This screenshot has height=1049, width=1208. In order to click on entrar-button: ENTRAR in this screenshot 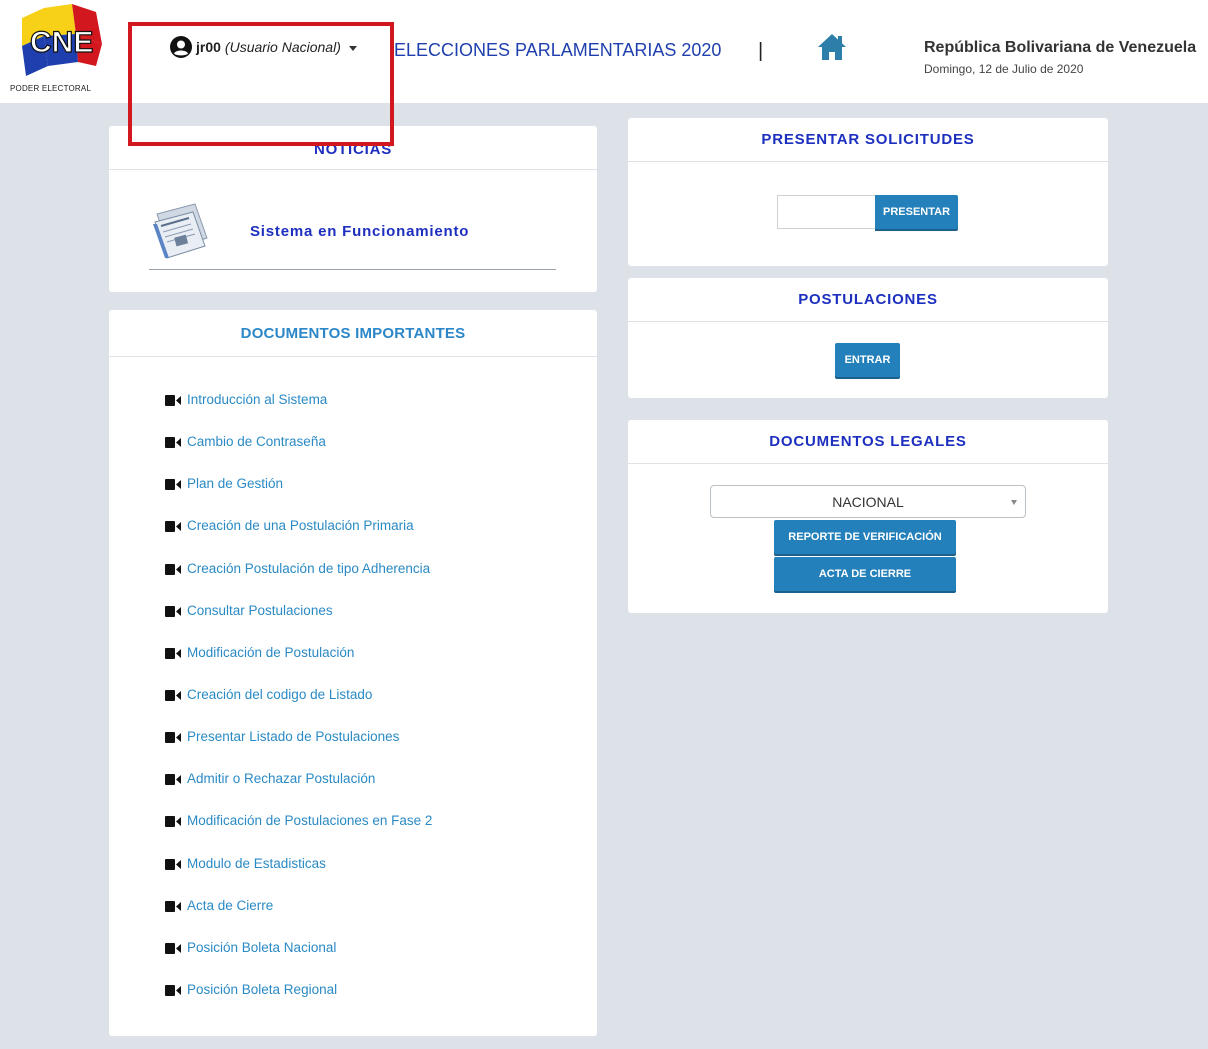, I will do `click(867, 360)`.